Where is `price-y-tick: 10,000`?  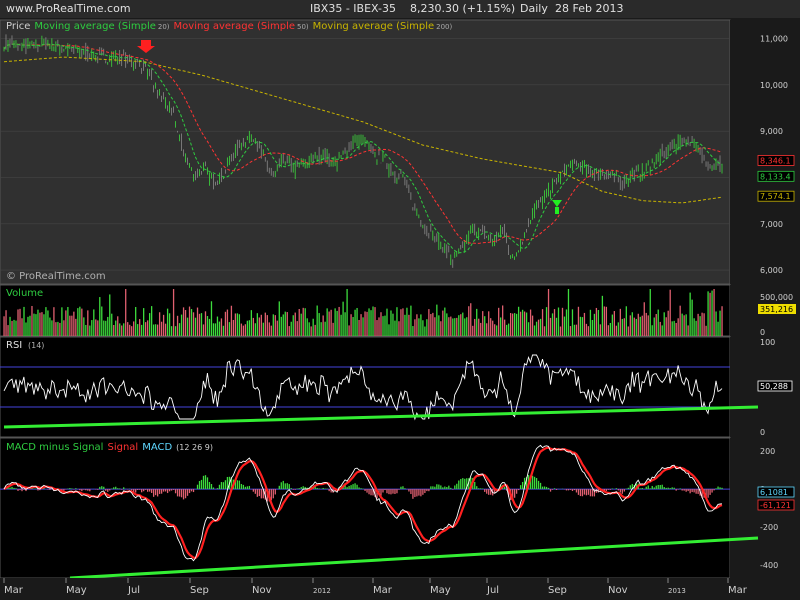
price-y-tick: 10,000 is located at coordinates (774, 85).